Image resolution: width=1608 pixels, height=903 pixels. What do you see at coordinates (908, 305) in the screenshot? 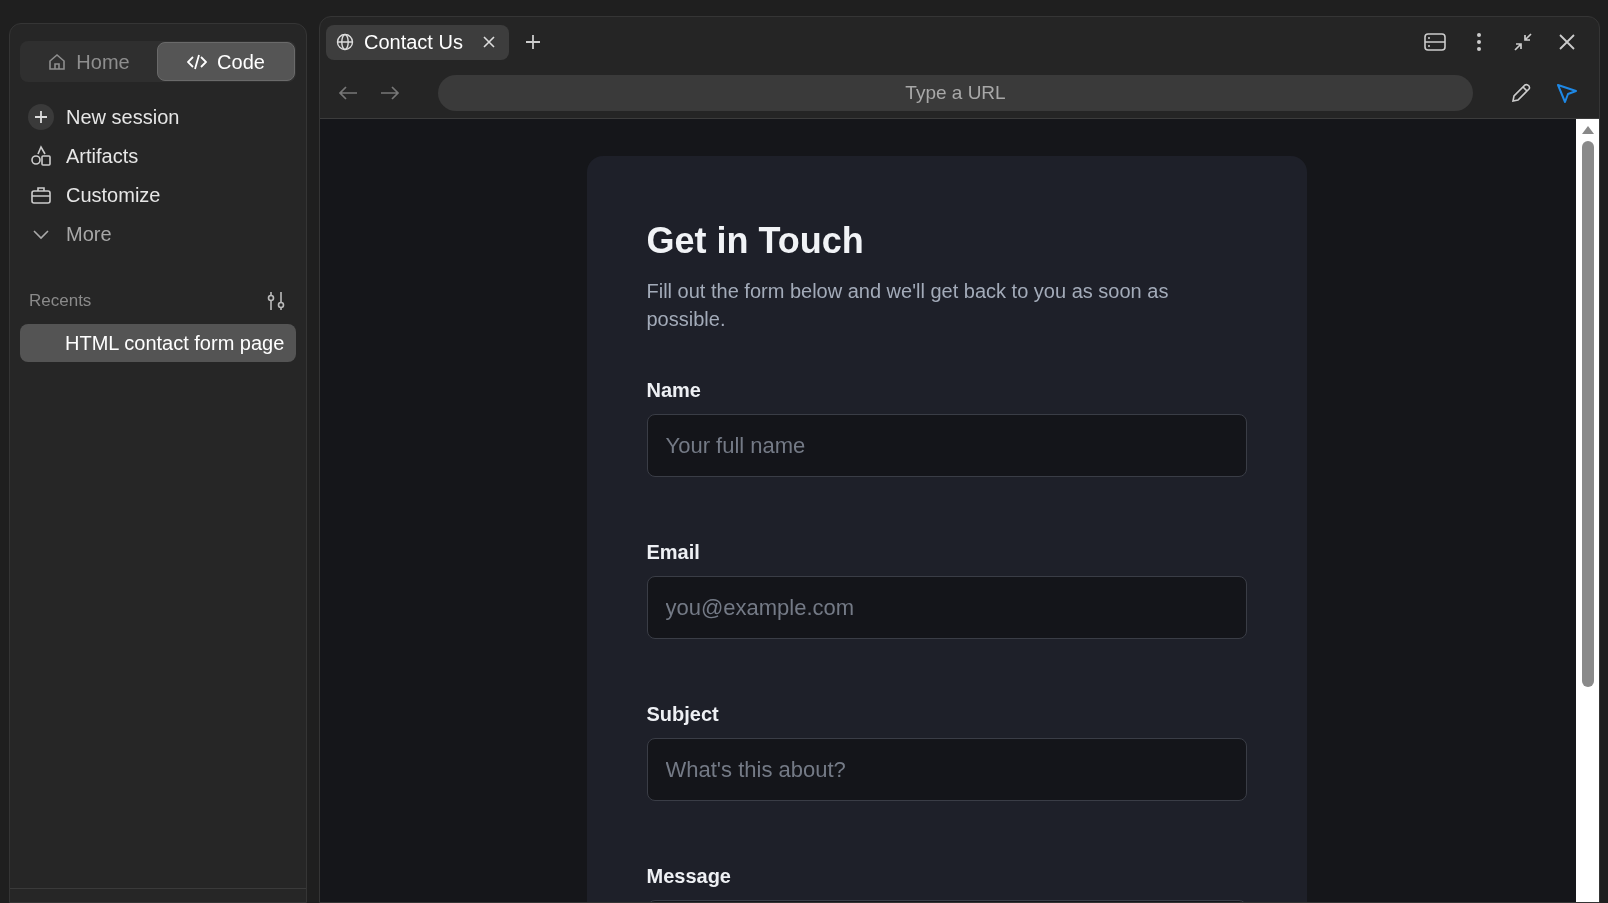
I see `form-description: Fill out the form below and we'll get back to you as soon as possible.` at bounding box center [908, 305].